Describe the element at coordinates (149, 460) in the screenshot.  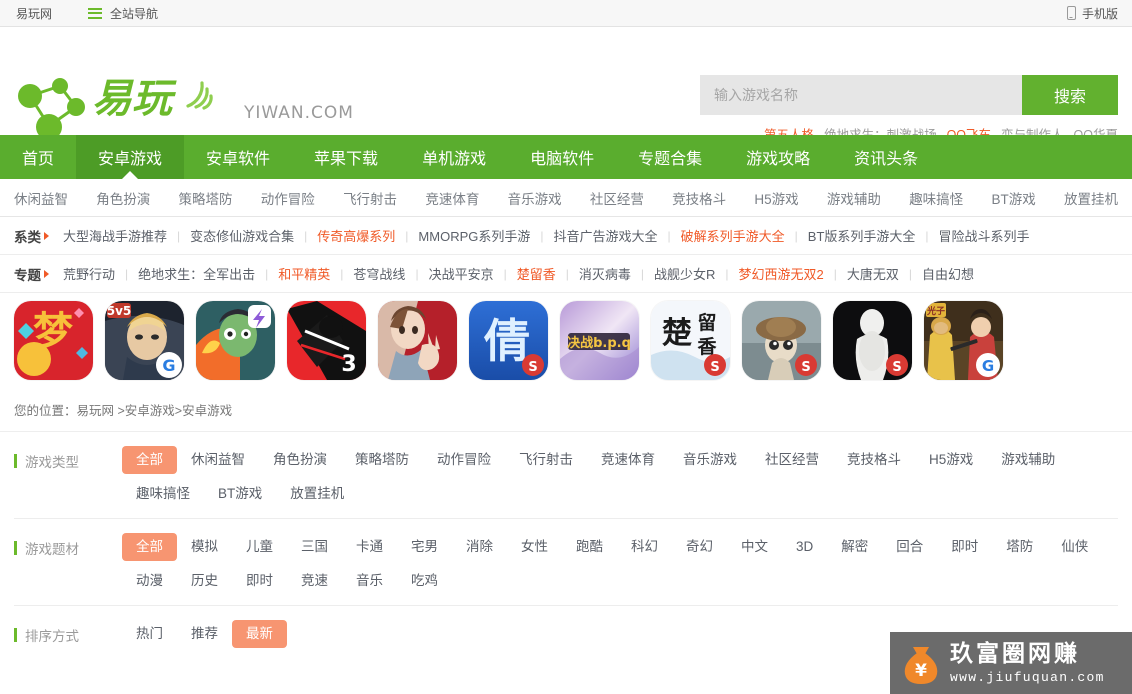
I see `filter-option-type-0: 全部` at that location.